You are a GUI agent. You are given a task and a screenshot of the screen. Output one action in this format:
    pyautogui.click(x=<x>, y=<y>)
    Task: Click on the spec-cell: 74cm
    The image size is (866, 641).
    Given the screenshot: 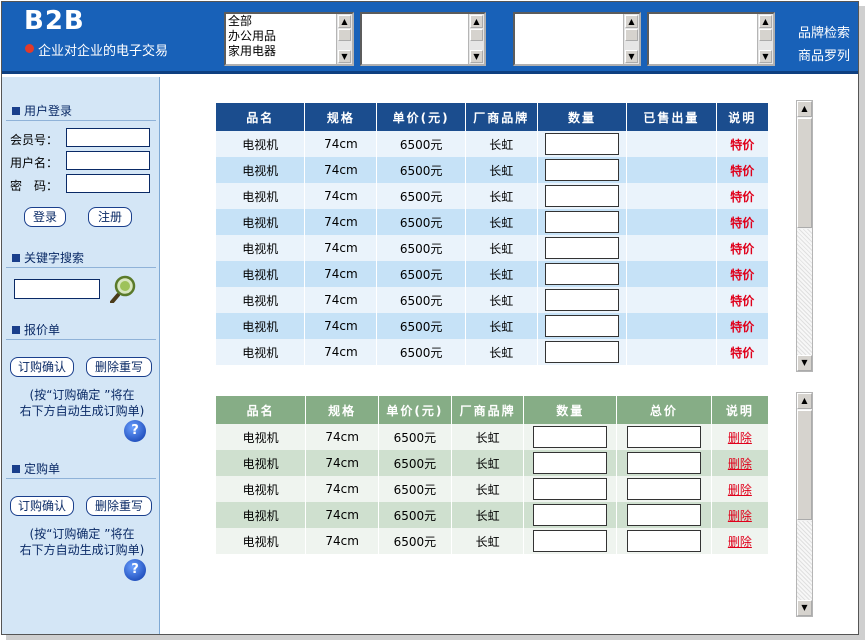 What is the action you would take?
    pyautogui.click(x=343, y=437)
    